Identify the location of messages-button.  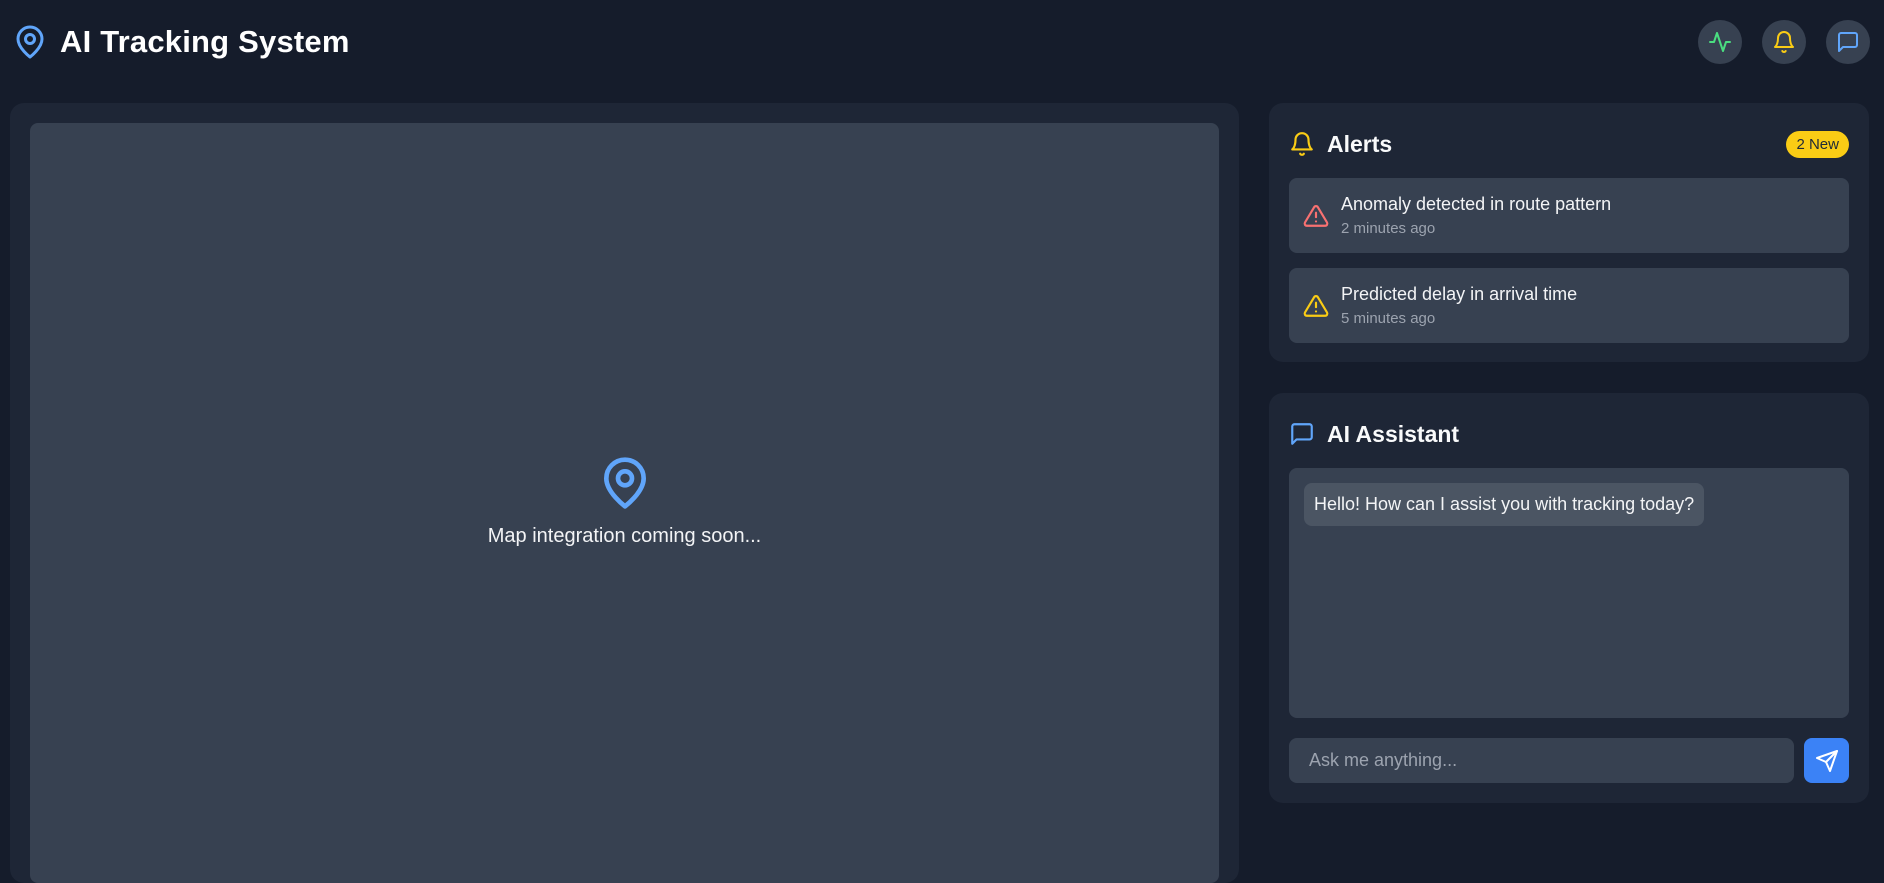
(1848, 42).